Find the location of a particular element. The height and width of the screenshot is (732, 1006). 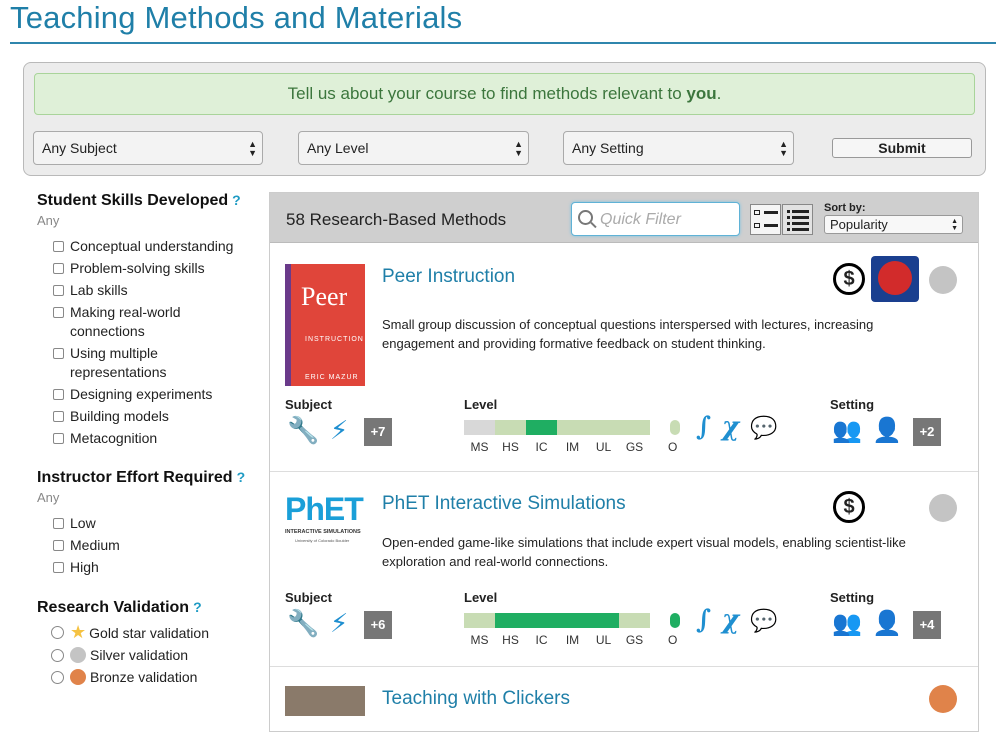

method-card: Teaching with Clickers is located at coordinates (624, 698).